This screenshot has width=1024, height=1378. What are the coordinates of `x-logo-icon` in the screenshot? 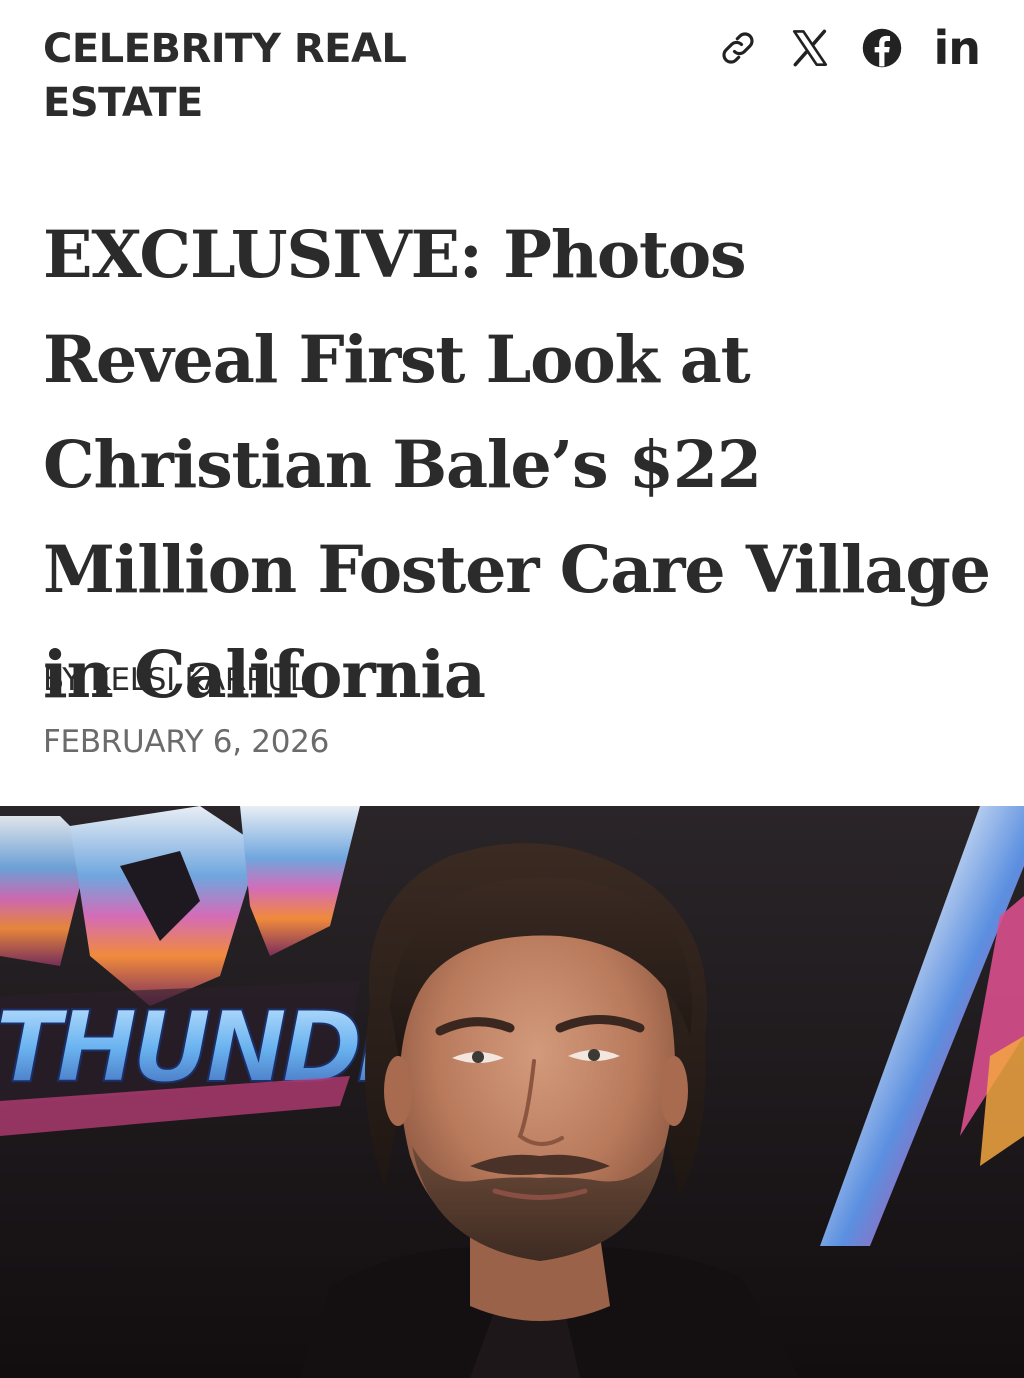 It's located at (810, 48).